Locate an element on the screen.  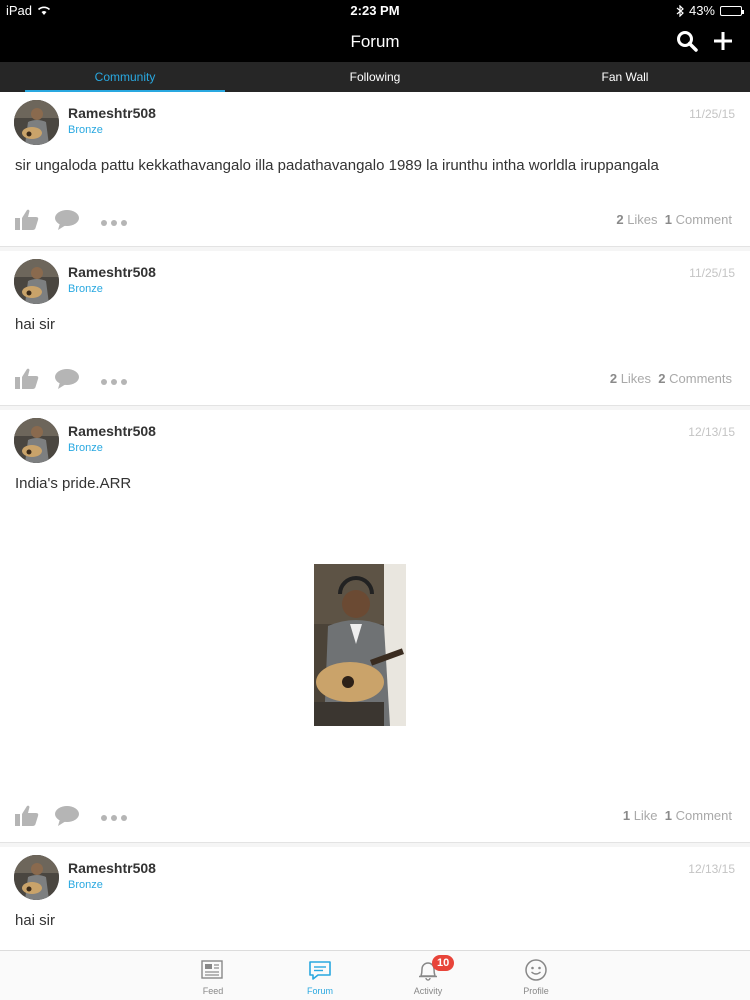
chat-bubble-icon is located at coordinates (320, 970).